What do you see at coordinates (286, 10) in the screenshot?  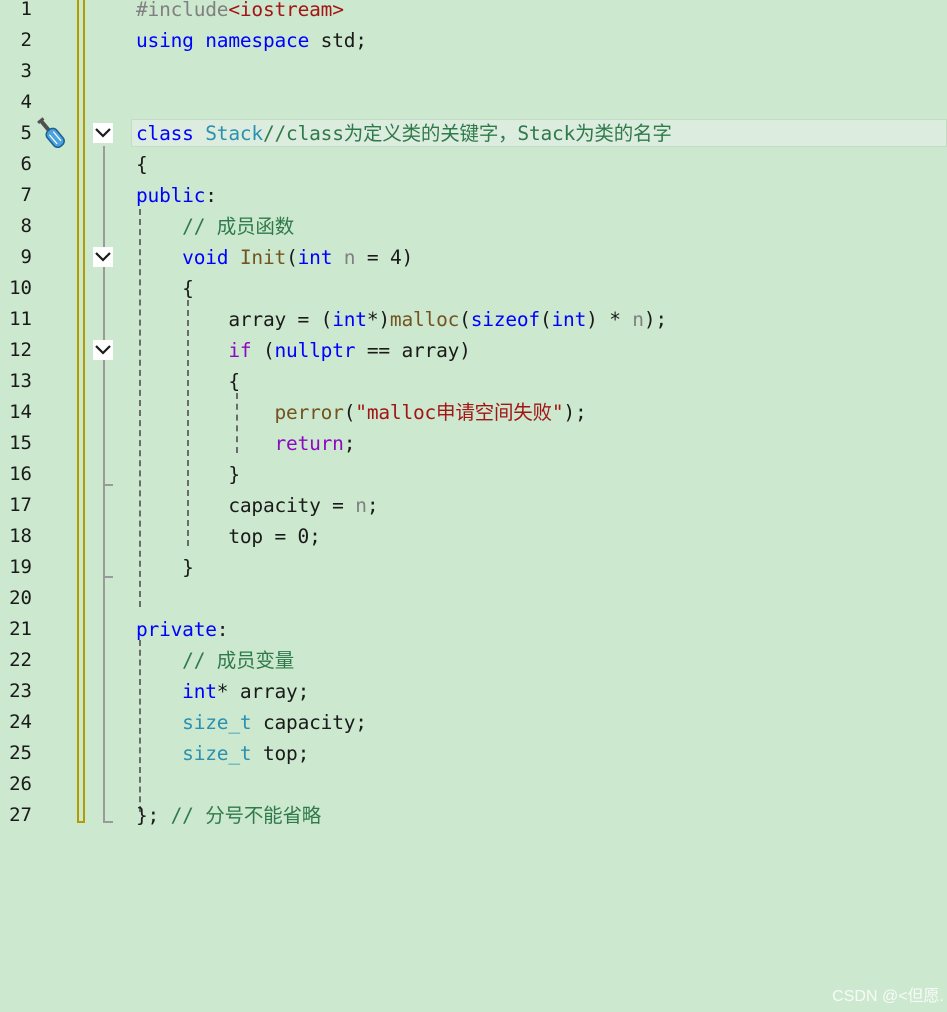 I see `code-token: <iostream>` at bounding box center [286, 10].